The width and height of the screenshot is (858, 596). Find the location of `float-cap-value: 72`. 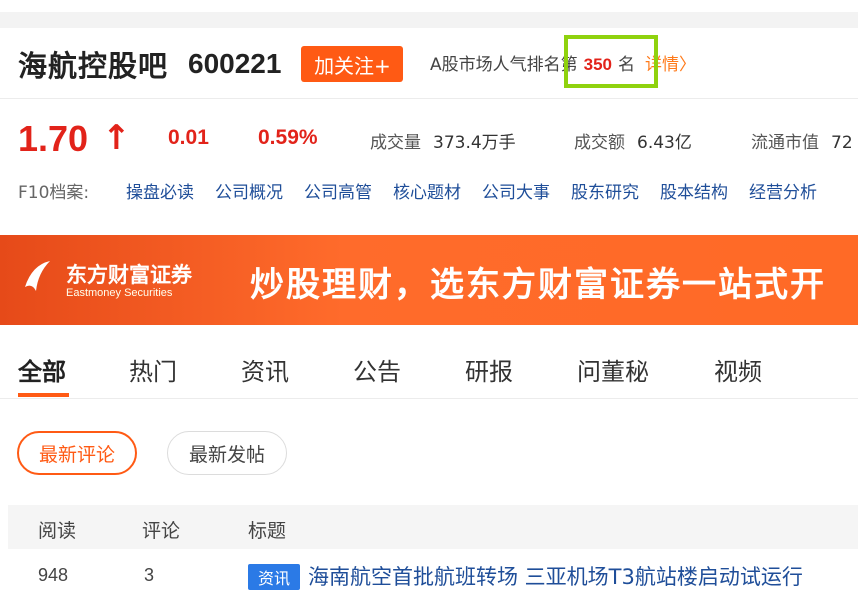

float-cap-value: 72 is located at coordinates (842, 143).